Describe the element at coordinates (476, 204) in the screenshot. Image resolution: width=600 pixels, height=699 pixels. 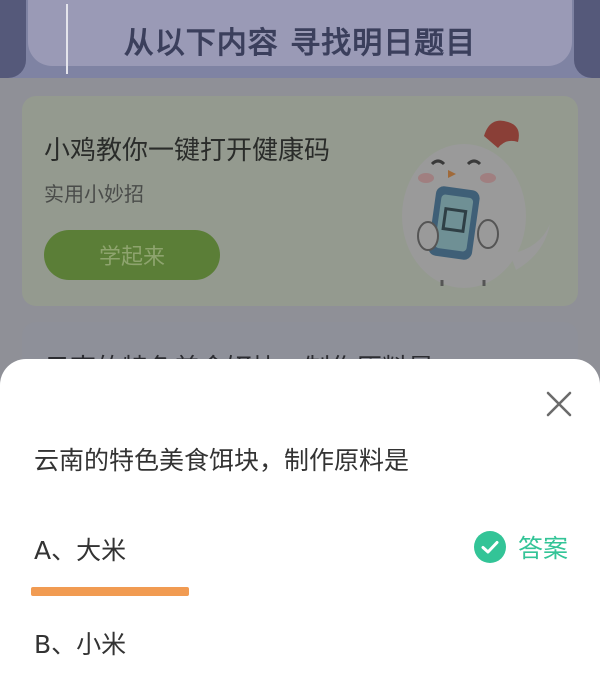
I see `chicken-mascot-icon` at that location.